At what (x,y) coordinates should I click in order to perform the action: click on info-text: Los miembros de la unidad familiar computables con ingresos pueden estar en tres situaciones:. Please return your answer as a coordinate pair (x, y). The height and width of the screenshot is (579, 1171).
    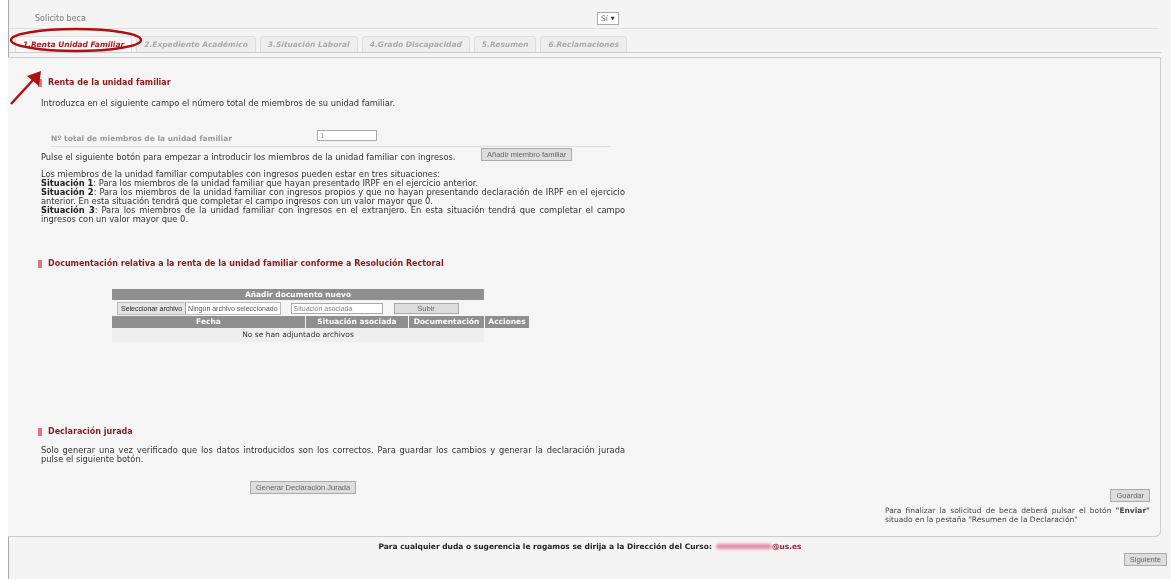
    Looking at the image, I should click on (241, 174).